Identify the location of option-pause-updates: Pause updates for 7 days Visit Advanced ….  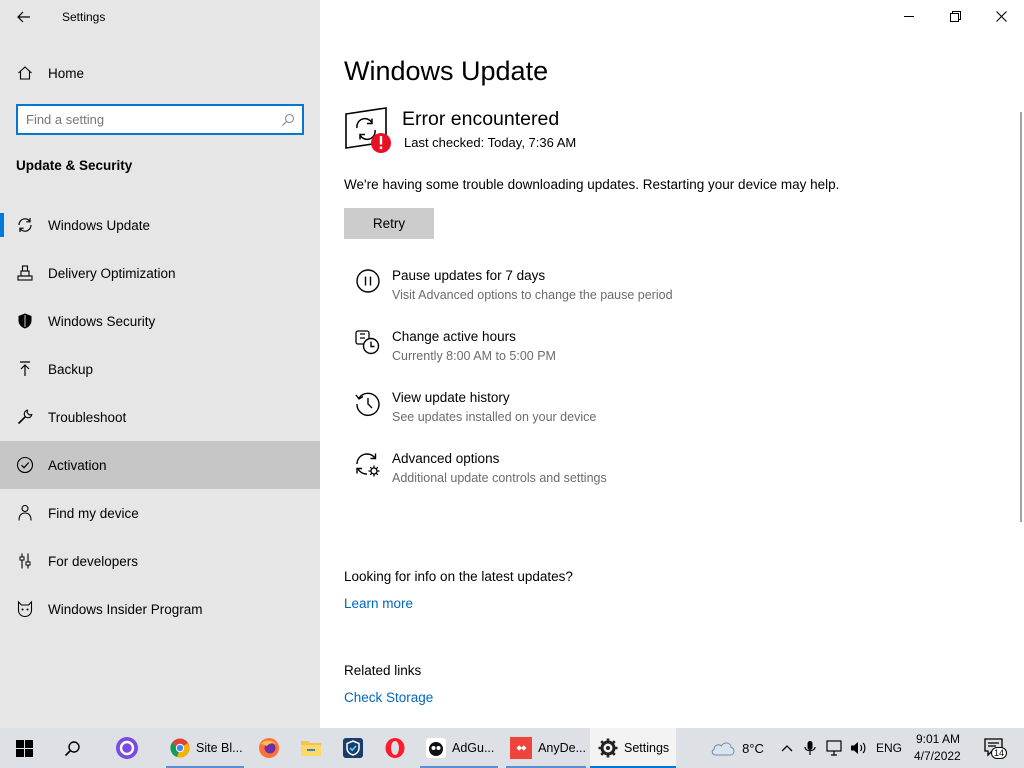
(569, 291).